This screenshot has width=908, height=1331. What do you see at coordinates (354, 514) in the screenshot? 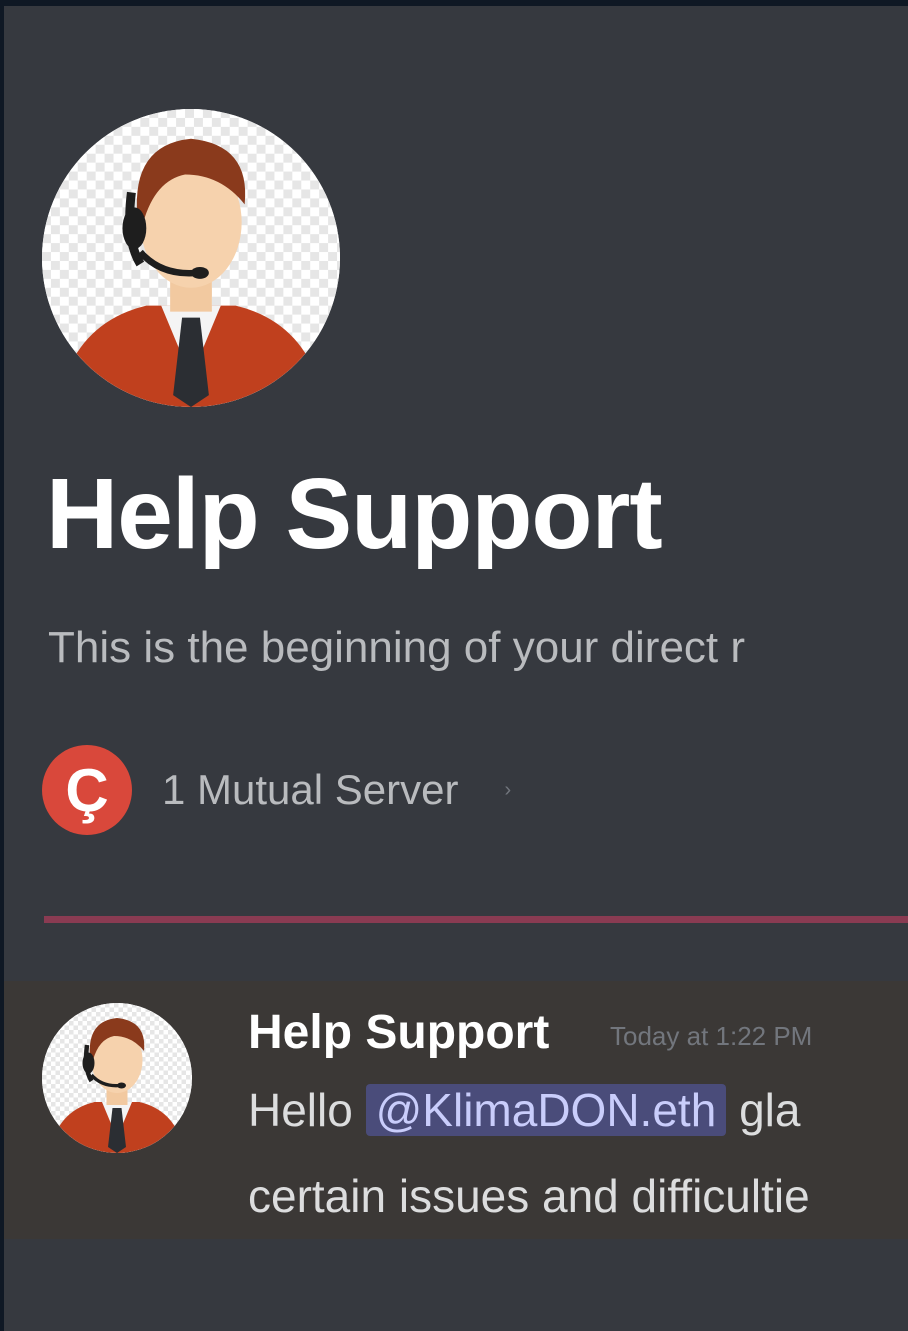
I see `dm-title: Help Support` at bounding box center [354, 514].